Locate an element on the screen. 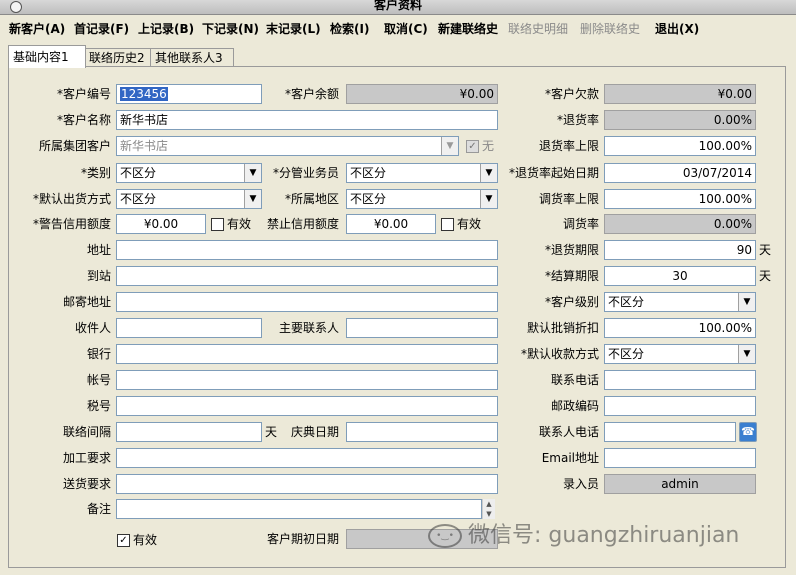 This screenshot has width=796, height=575. customer-name-label: *客户名称 is located at coordinates (83, 120).